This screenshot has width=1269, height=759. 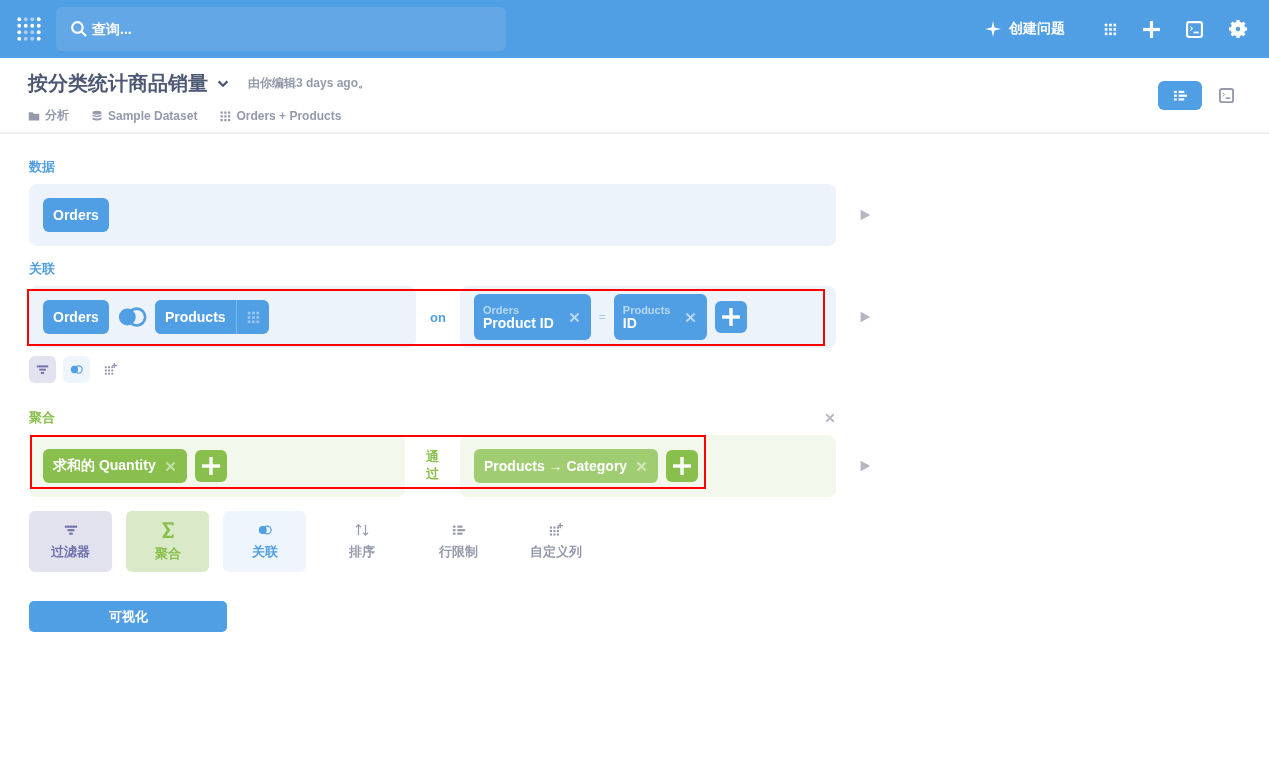 I want to click on breadcrumb-link: Orders + Products, so click(x=280, y=115).